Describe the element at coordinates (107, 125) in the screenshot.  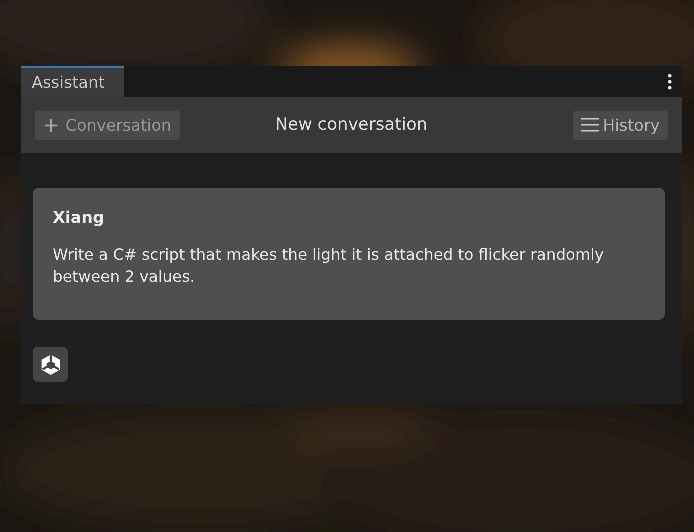
I see `new-conversation-button: + Conversation` at that location.